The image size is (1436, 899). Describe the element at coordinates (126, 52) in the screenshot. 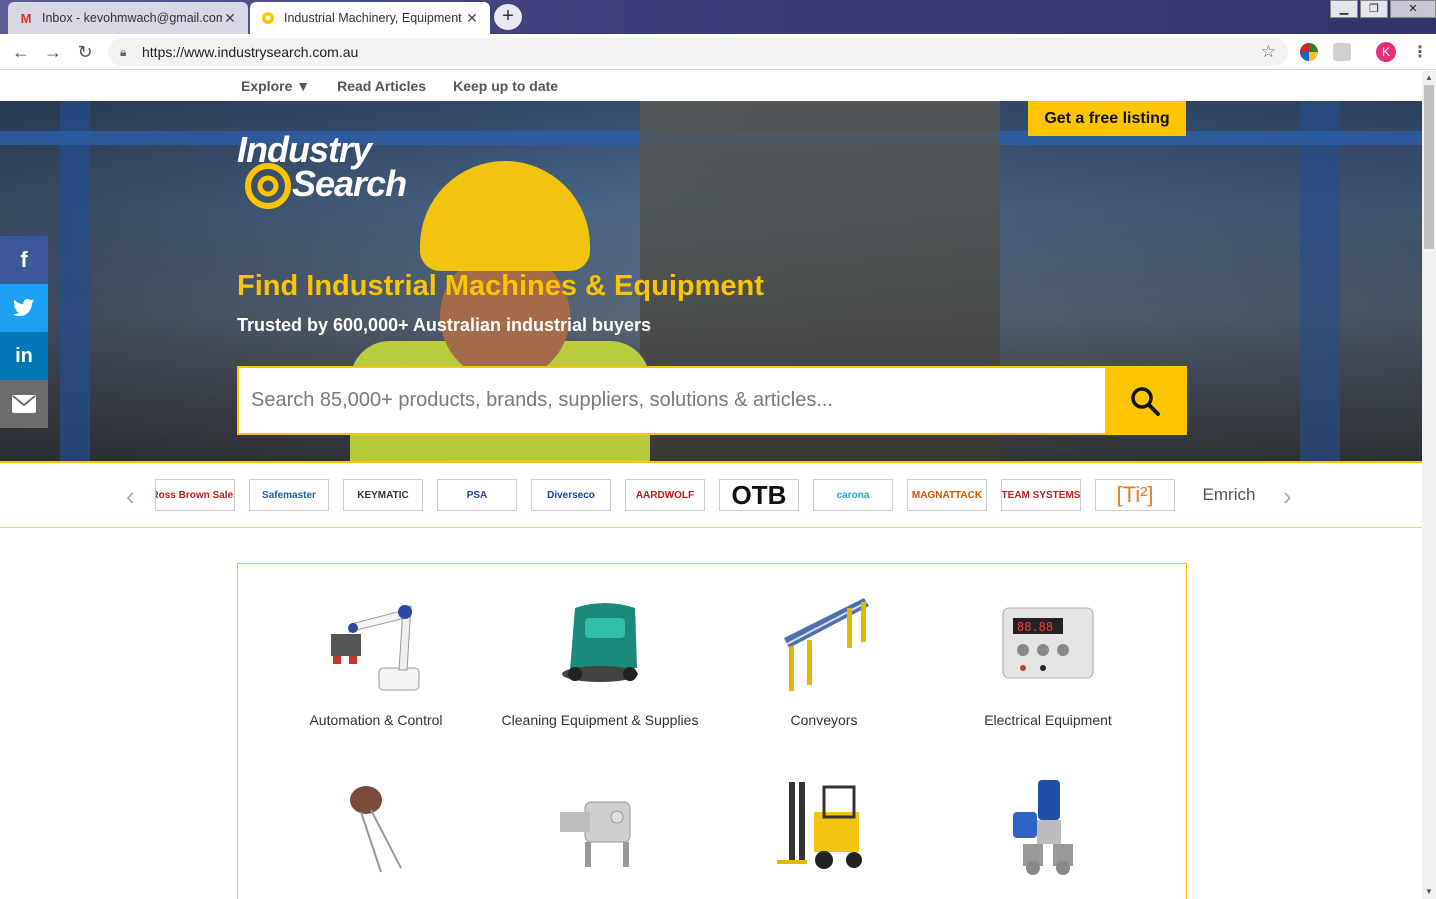

I see `lock-icon: 🔒︎` at that location.